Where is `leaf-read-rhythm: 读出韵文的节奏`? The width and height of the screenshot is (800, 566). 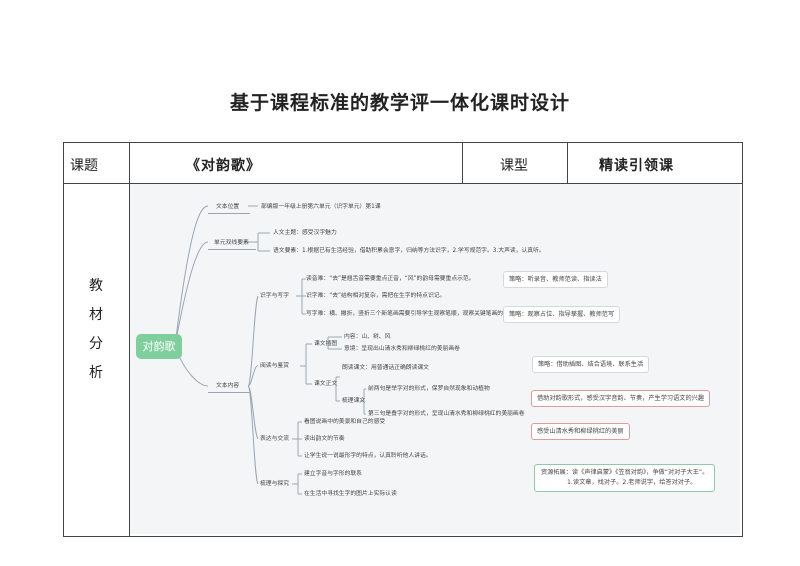
leaf-read-rhythm: 读出韵文的节奏 is located at coordinates (324, 439).